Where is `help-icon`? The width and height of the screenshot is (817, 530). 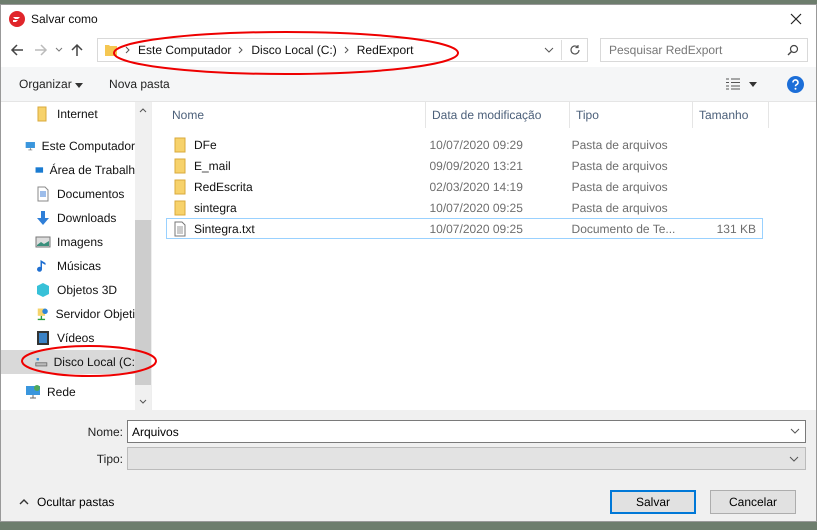
help-icon is located at coordinates (795, 84).